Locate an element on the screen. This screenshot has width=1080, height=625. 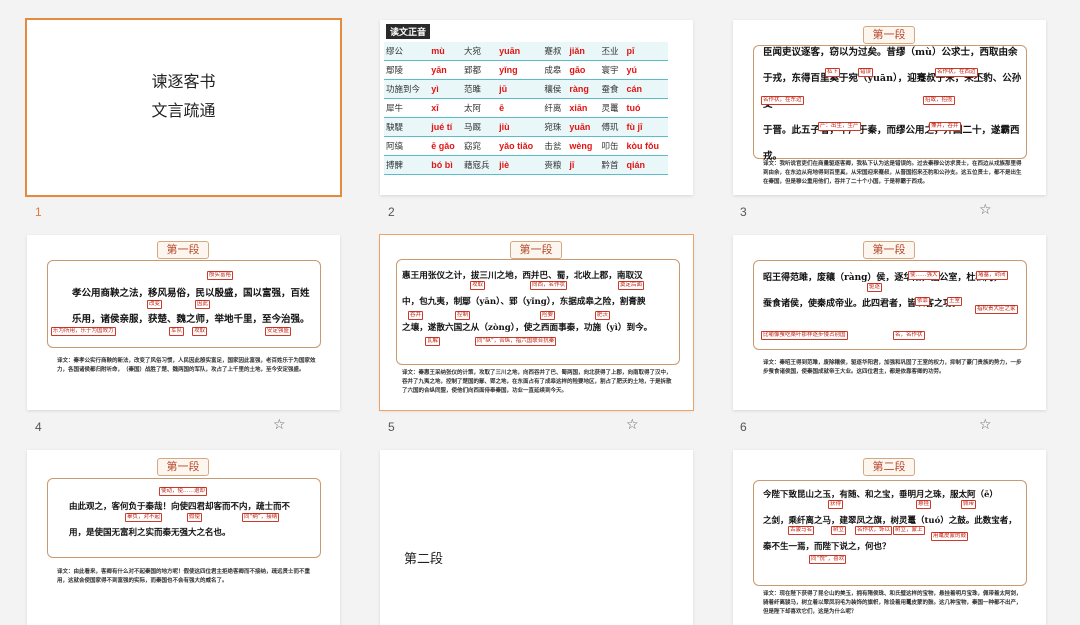
table-cell-pinyin: jiǎn is located at coordinates (583, 51).